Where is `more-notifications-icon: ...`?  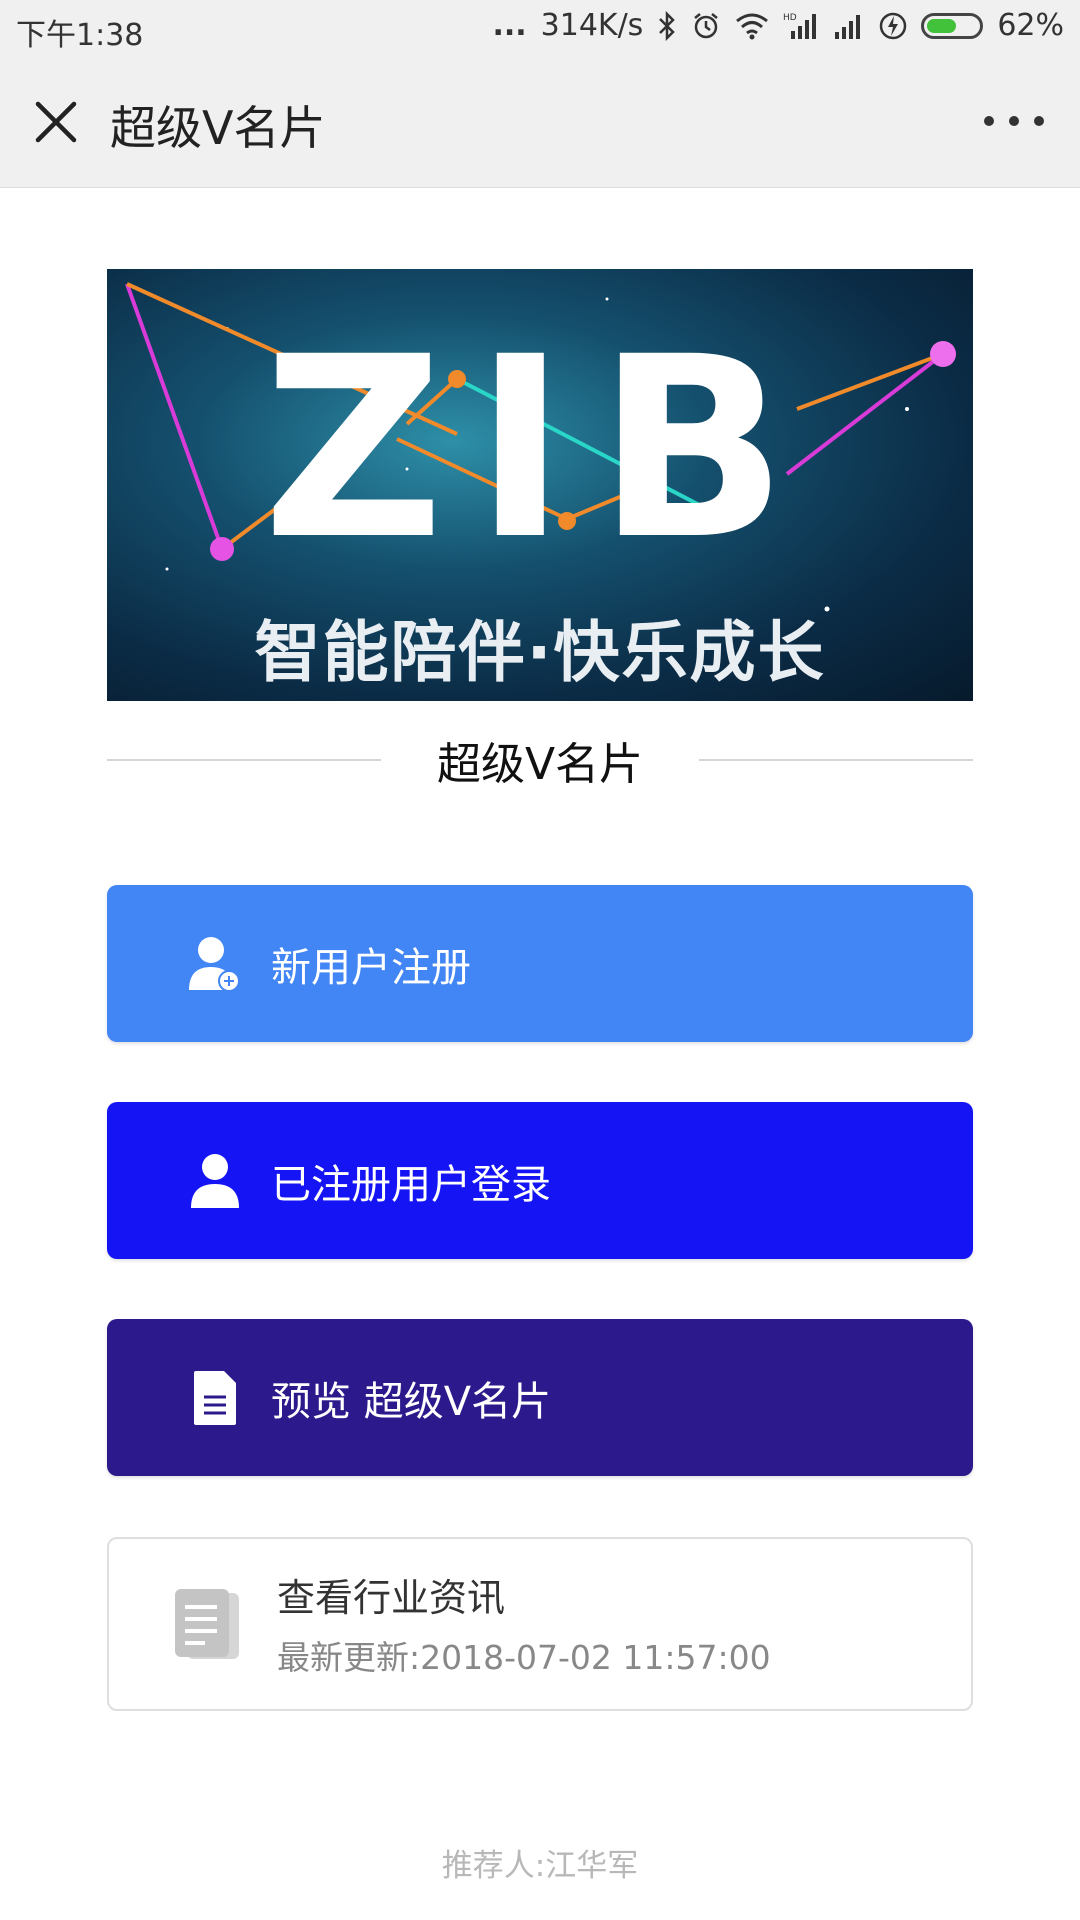
more-notifications-icon: ... is located at coordinates (509, 25).